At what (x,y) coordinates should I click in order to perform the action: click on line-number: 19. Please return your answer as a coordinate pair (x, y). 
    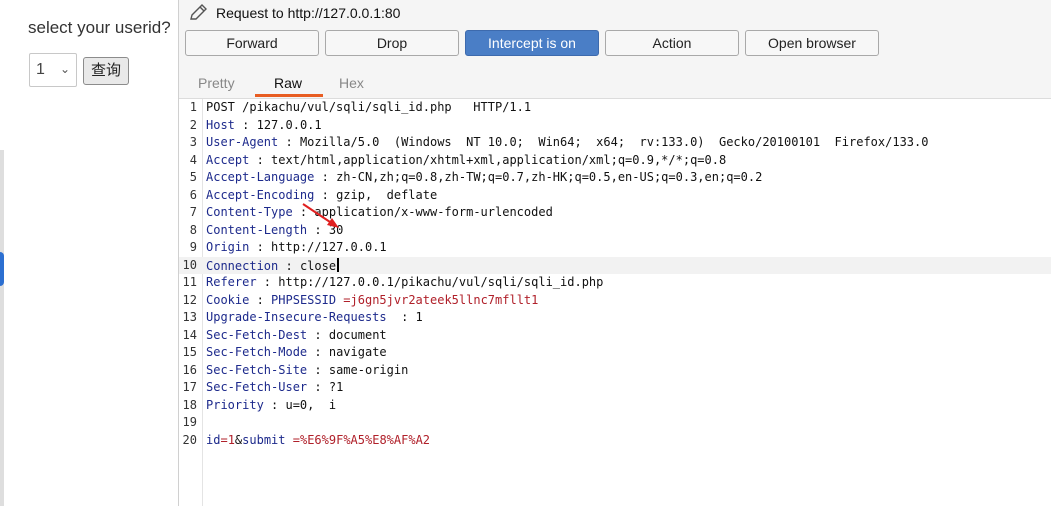
    Looking at the image, I should click on (189, 422).